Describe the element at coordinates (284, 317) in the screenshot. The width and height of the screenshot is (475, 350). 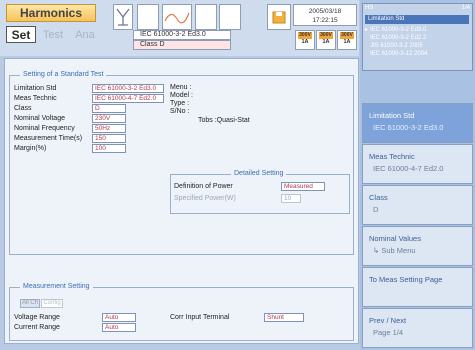
I see `corr-input-field: Shunt` at that location.